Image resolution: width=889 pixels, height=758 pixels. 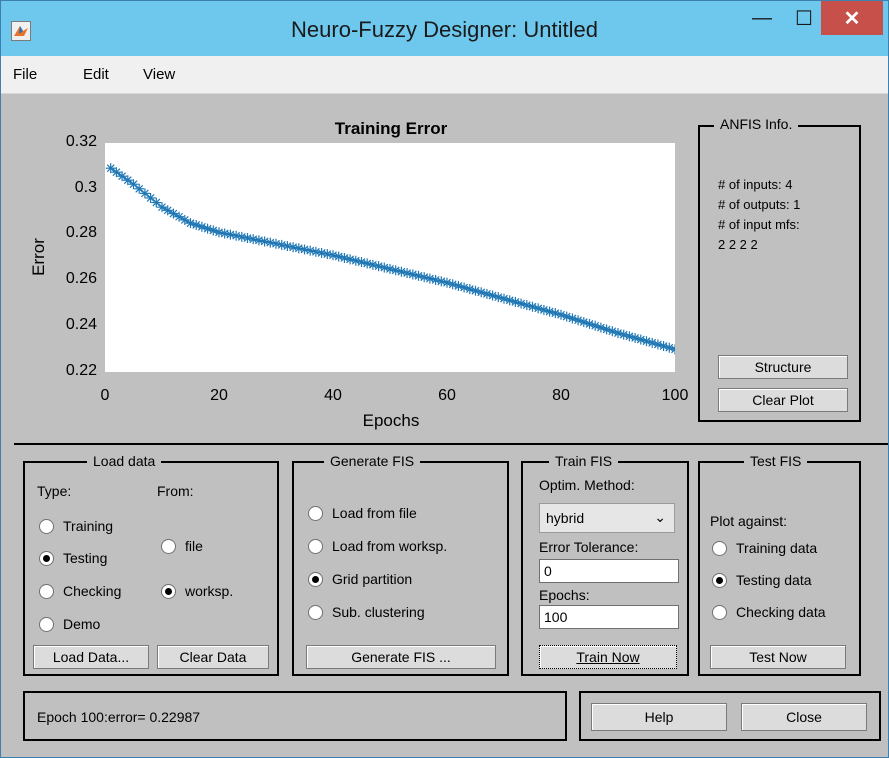 What do you see at coordinates (54, 491) in the screenshot?
I see `type-label: Type:` at bounding box center [54, 491].